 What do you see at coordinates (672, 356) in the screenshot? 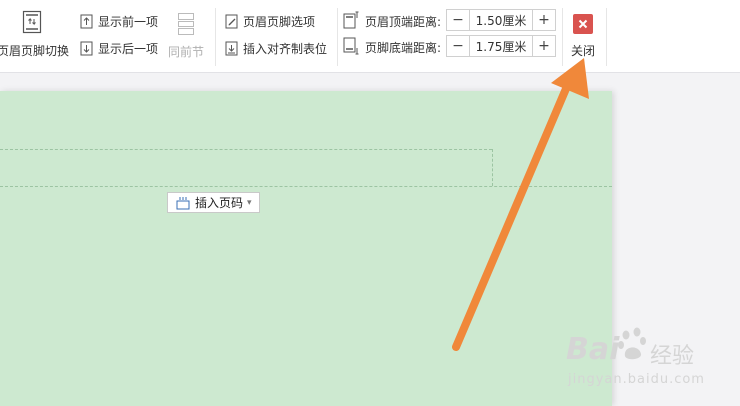
I see `watermark-brand-cn: 经验` at bounding box center [672, 356].